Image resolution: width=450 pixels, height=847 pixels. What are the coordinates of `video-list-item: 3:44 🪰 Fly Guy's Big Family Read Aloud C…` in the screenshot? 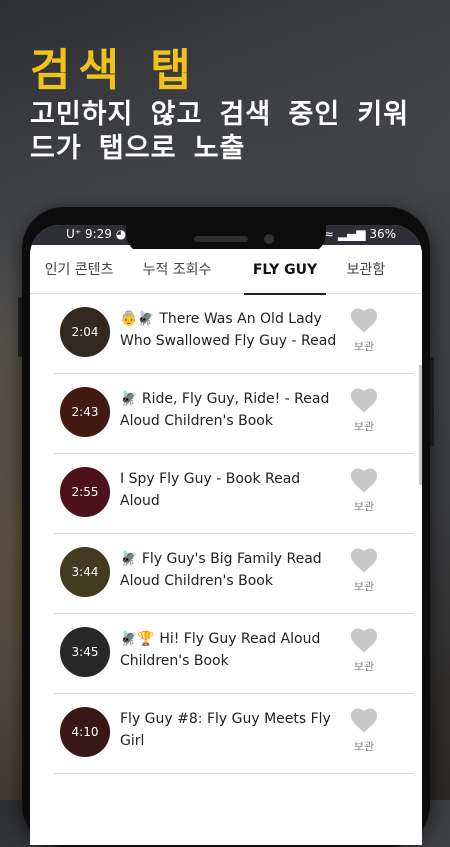 It's located at (234, 574).